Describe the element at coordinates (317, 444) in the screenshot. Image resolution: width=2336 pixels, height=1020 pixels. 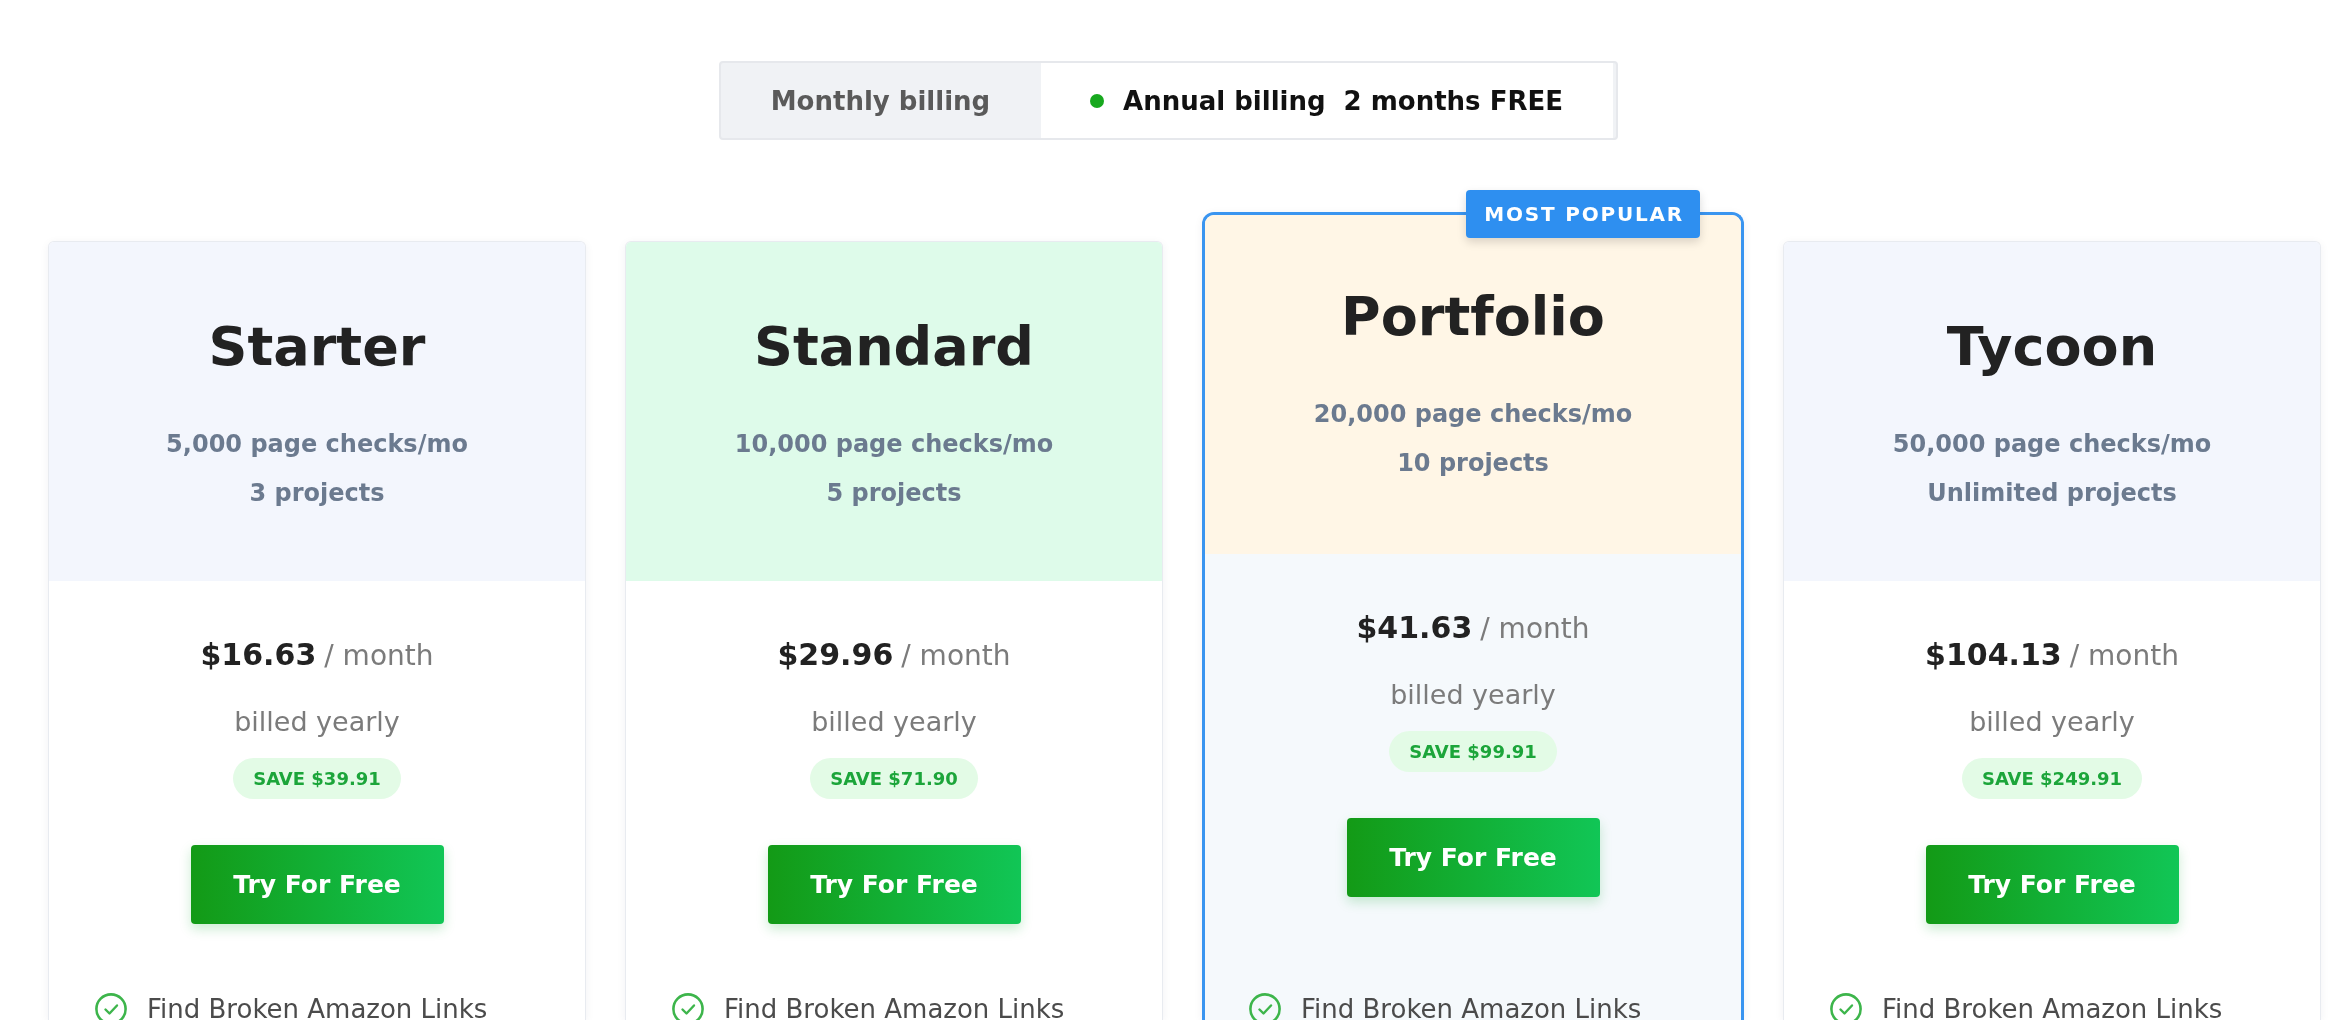
I see `page-checks-text: 5,000 page checks/mo` at that location.